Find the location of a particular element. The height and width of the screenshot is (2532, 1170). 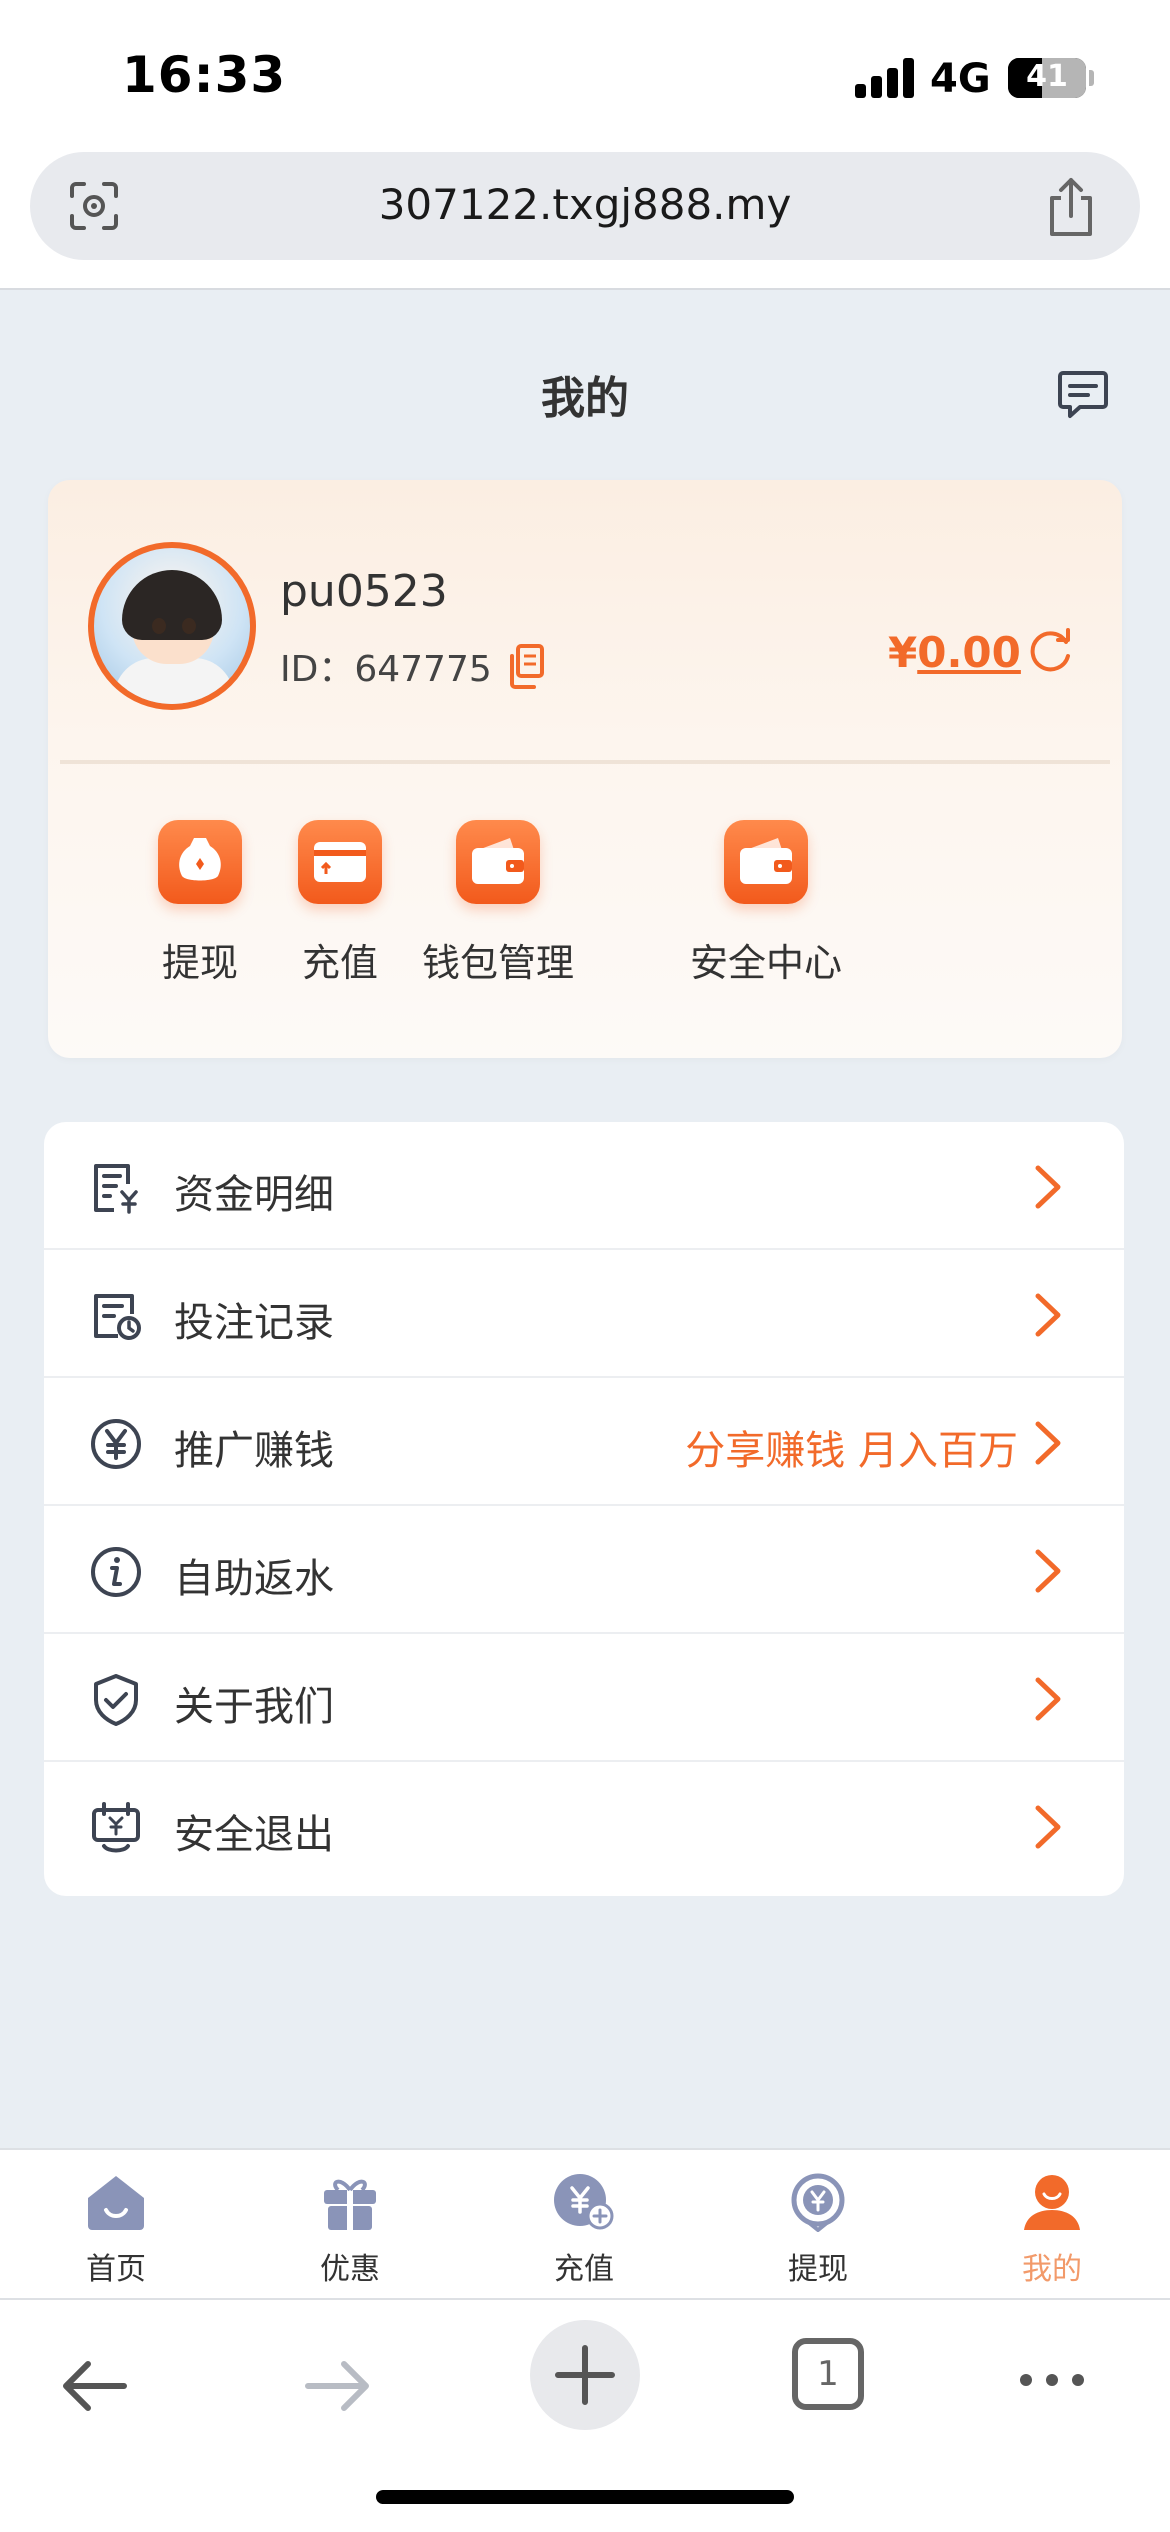

fund-detail-icon is located at coordinates (116, 1189).